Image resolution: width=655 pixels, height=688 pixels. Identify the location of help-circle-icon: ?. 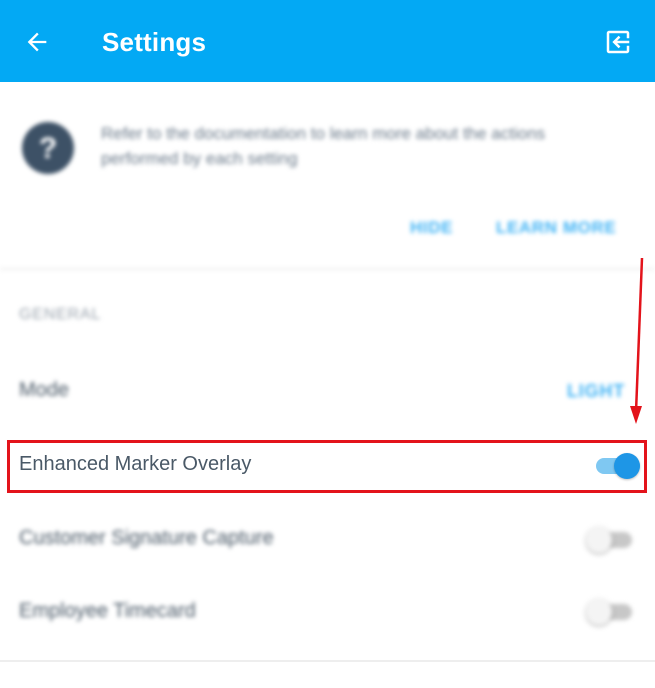
(48, 148).